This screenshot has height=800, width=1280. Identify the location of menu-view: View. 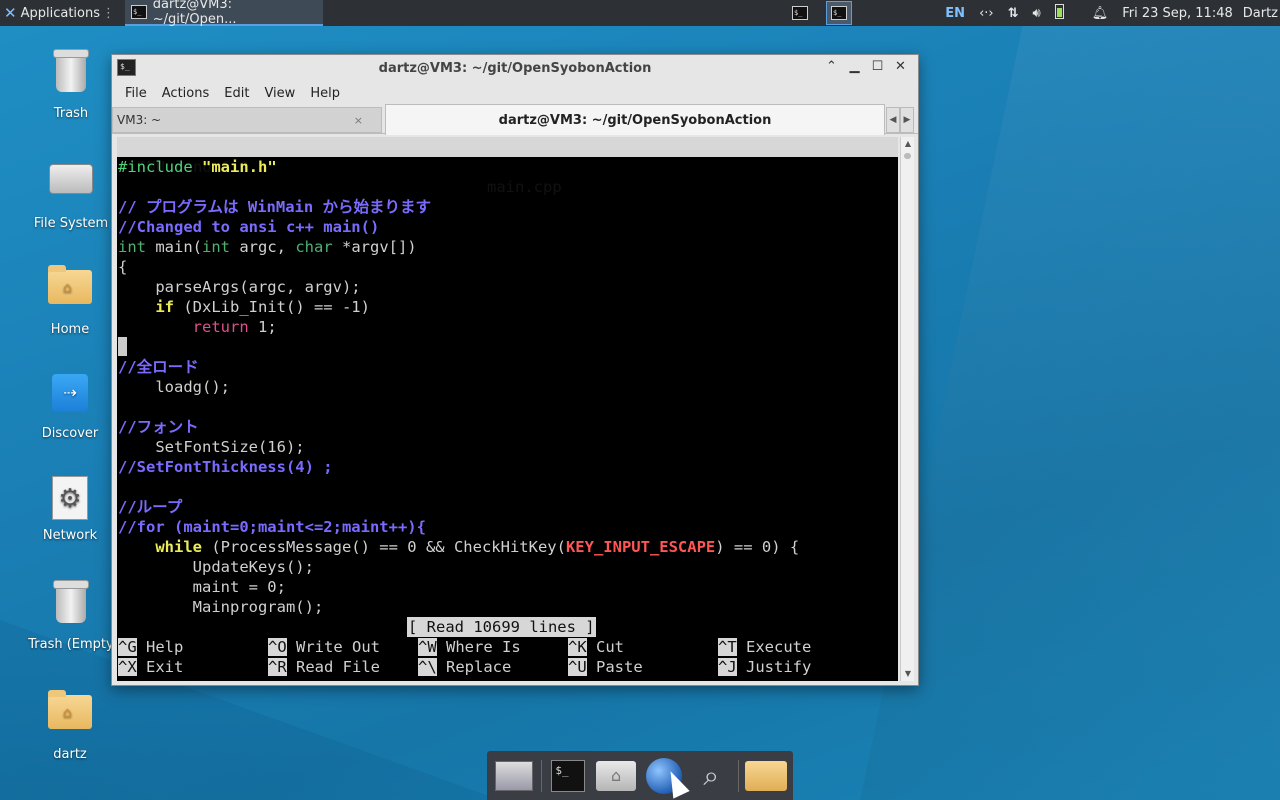
(279, 93).